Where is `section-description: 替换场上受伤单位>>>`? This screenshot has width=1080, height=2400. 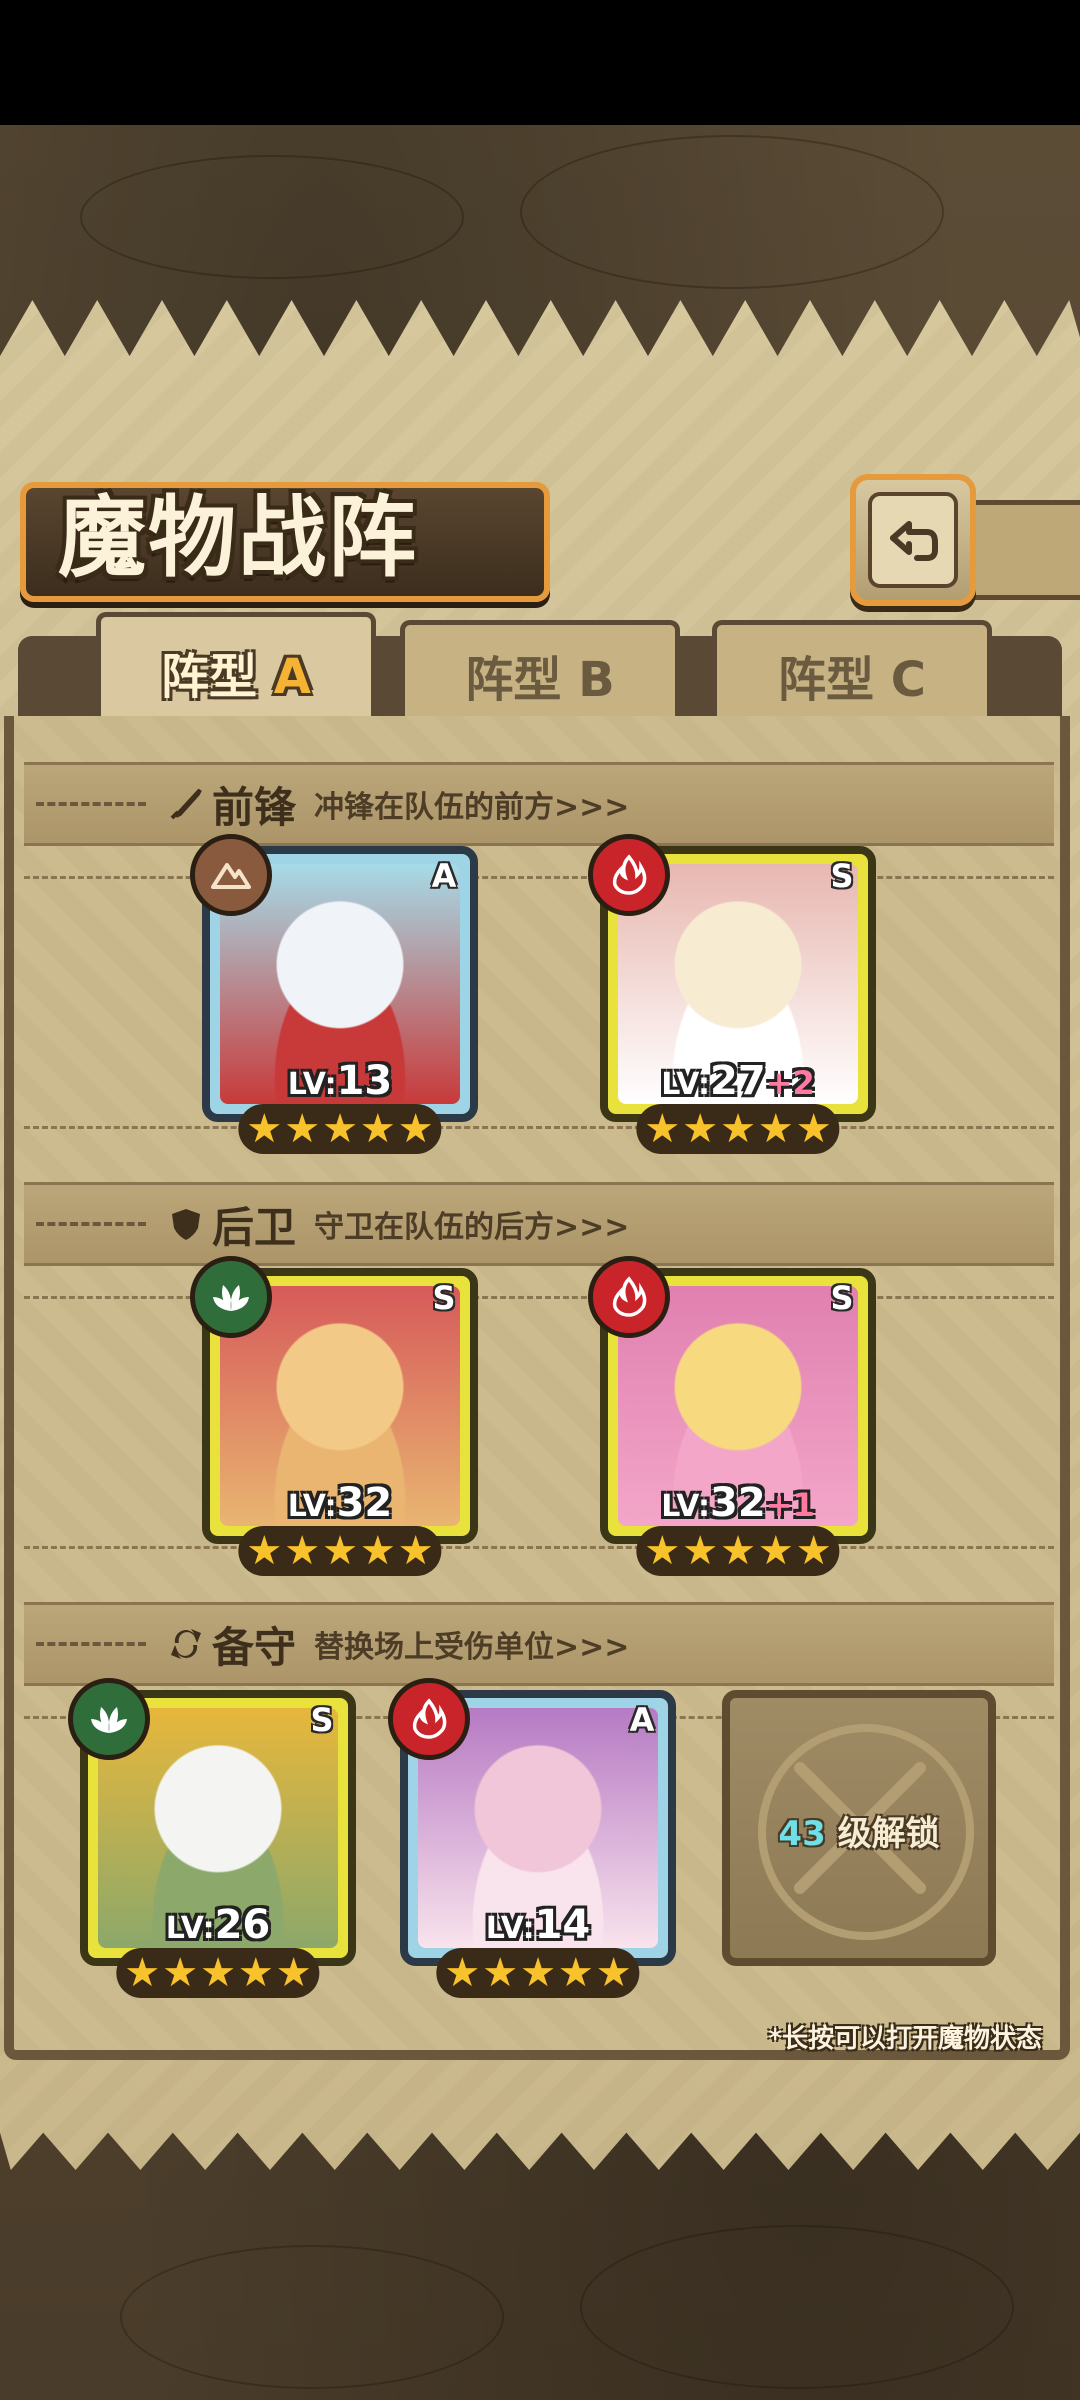
section-description: 替换场上受伤单位>>> is located at coordinates (472, 1647).